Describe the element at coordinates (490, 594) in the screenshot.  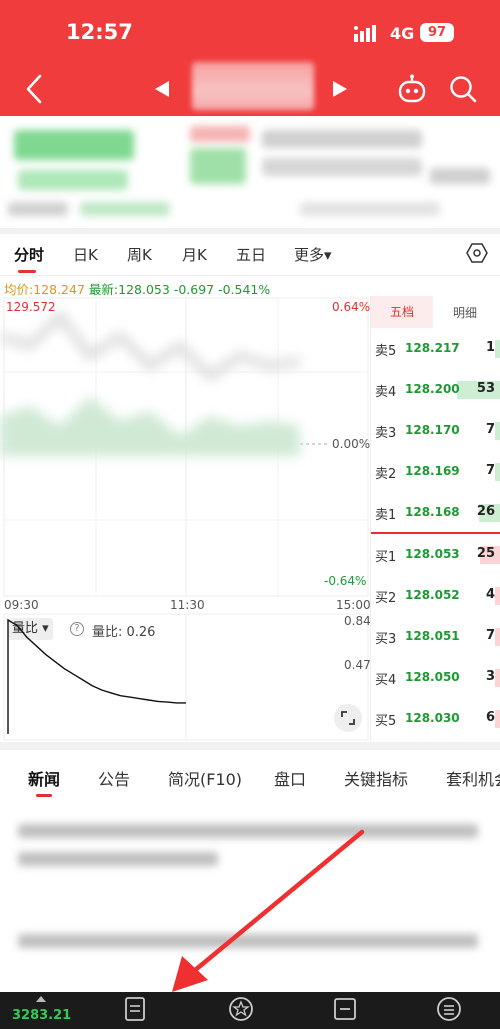
I see `level-quantity: 4` at that location.